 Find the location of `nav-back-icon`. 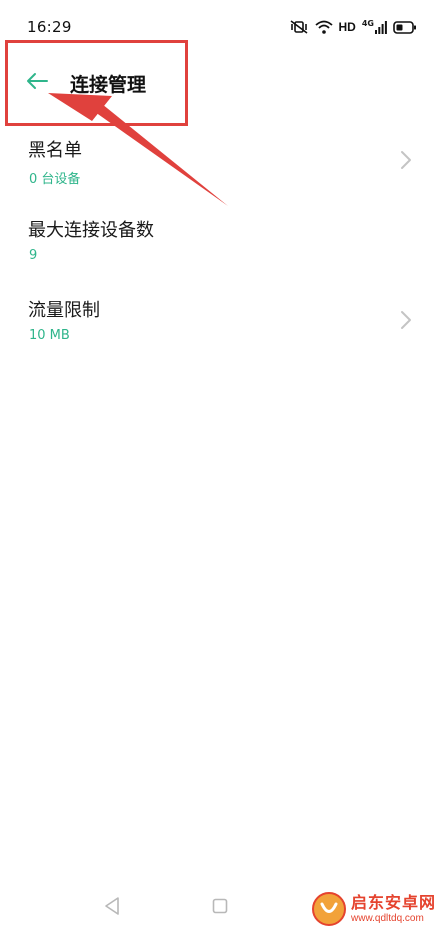

nav-back-icon is located at coordinates (112, 908).